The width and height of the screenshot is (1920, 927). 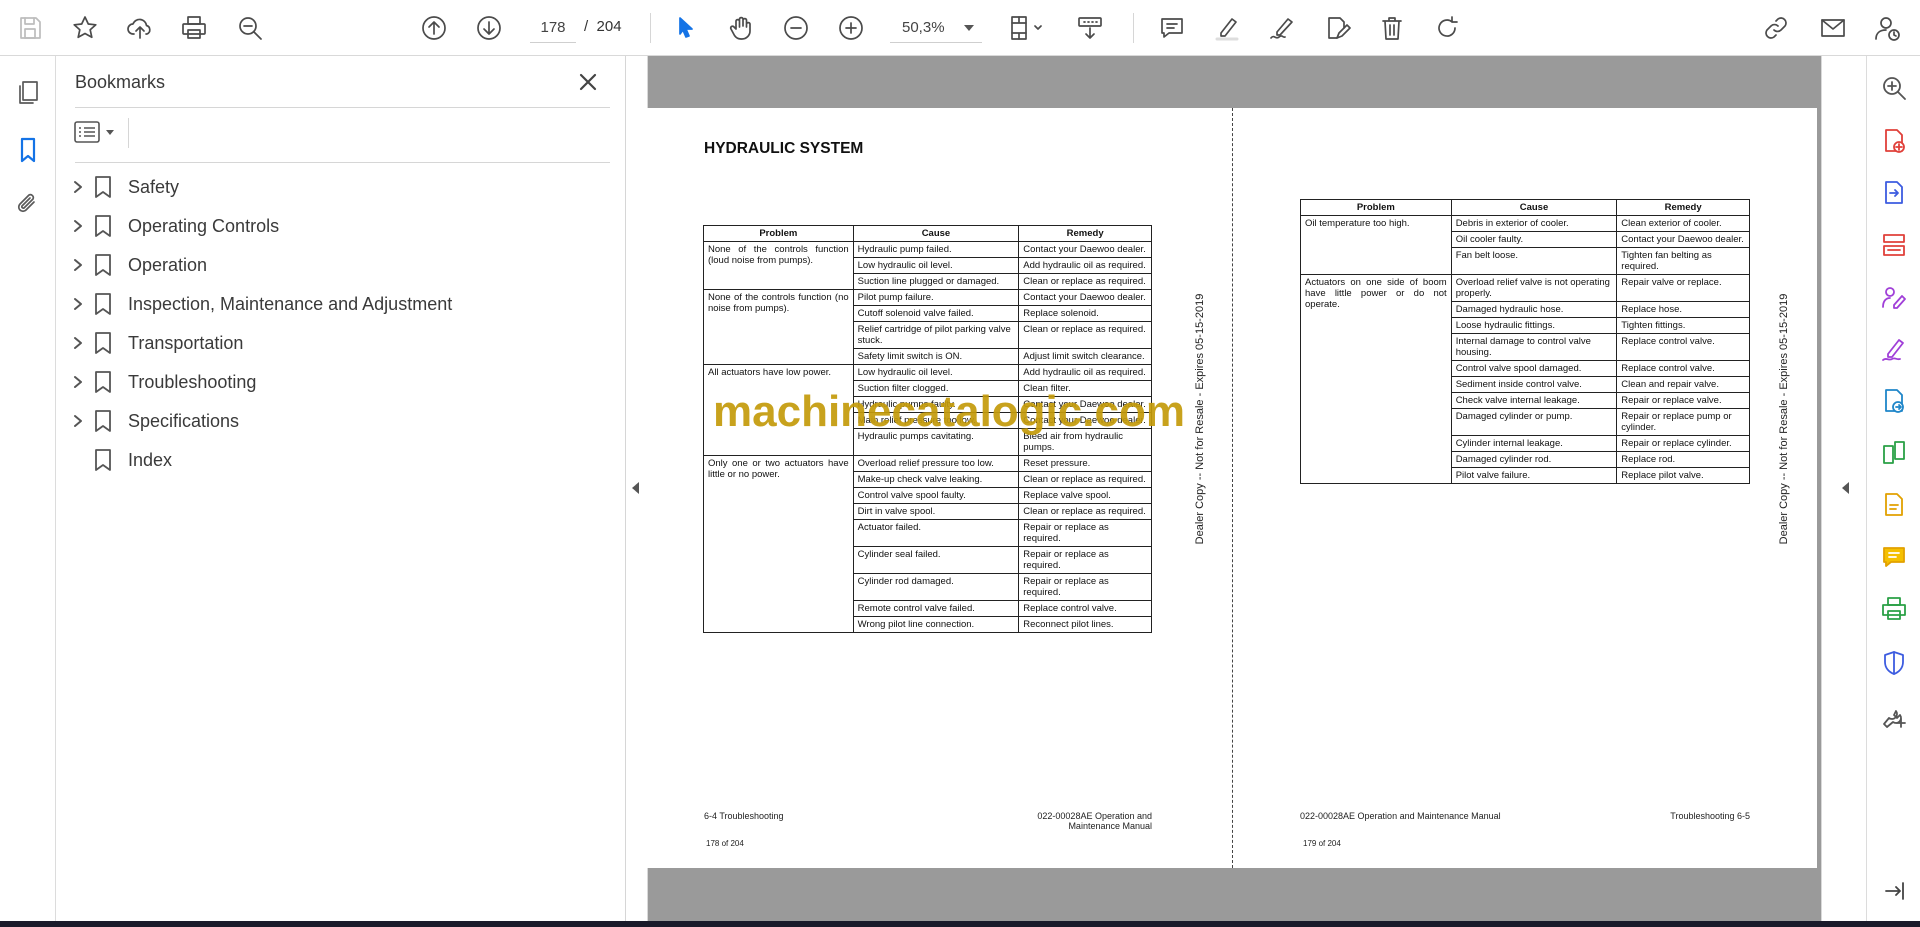 What do you see at coordinates (686, 28) in the screenshot?
I see `select-cursor-icon` at bounding box center [686, 28].